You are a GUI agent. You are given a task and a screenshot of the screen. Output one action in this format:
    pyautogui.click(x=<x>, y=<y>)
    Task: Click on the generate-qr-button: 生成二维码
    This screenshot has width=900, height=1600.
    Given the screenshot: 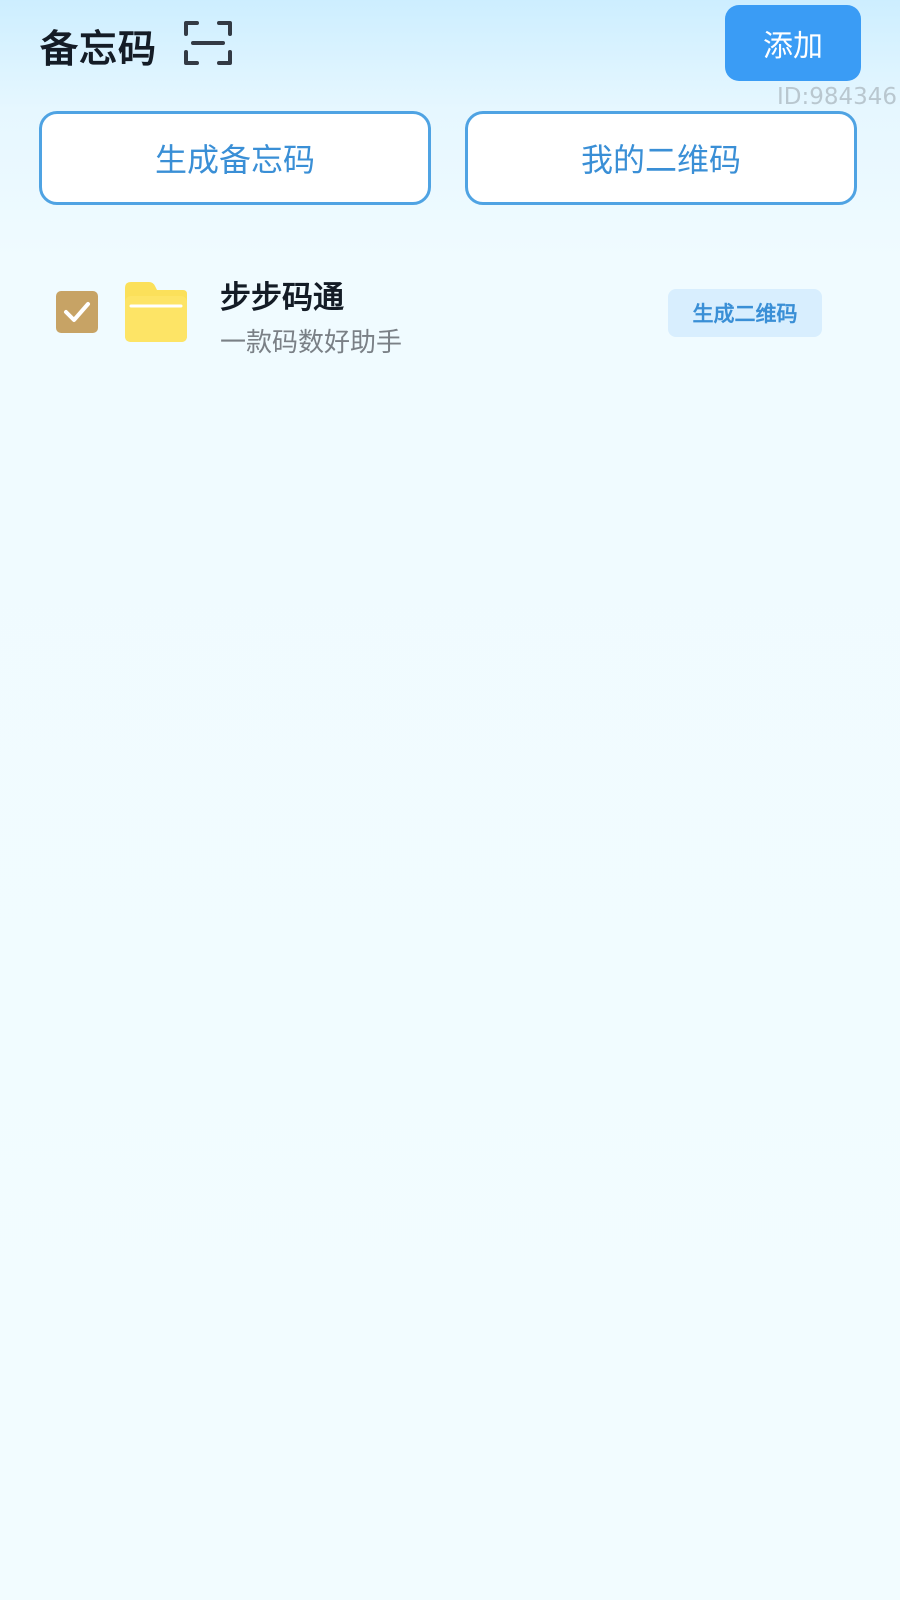 What is the action you would take?
    pyautogui.click(x=745, y=313)
    